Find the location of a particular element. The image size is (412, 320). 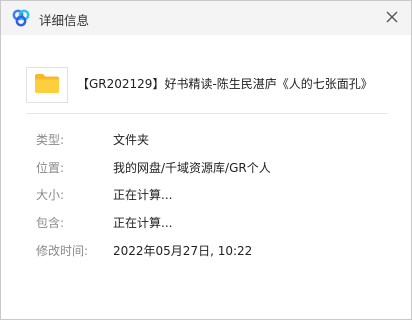

close-button is located at coordinates (392, 17).